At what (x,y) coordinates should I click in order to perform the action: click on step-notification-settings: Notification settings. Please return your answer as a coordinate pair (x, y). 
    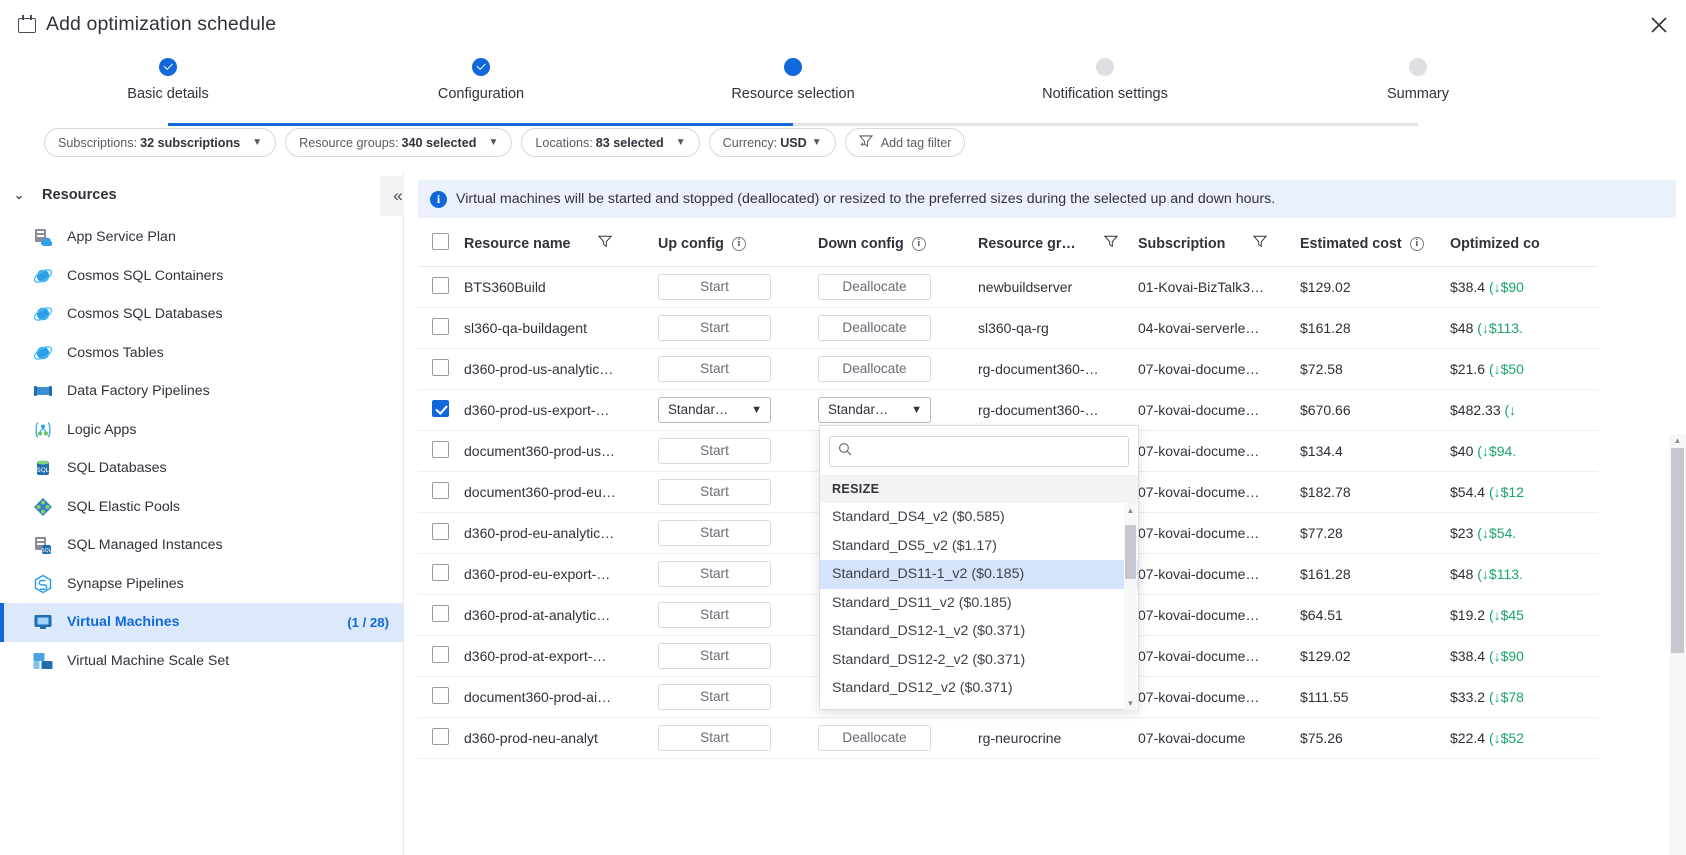
    Looking at the image, I should click on (1105, 79).